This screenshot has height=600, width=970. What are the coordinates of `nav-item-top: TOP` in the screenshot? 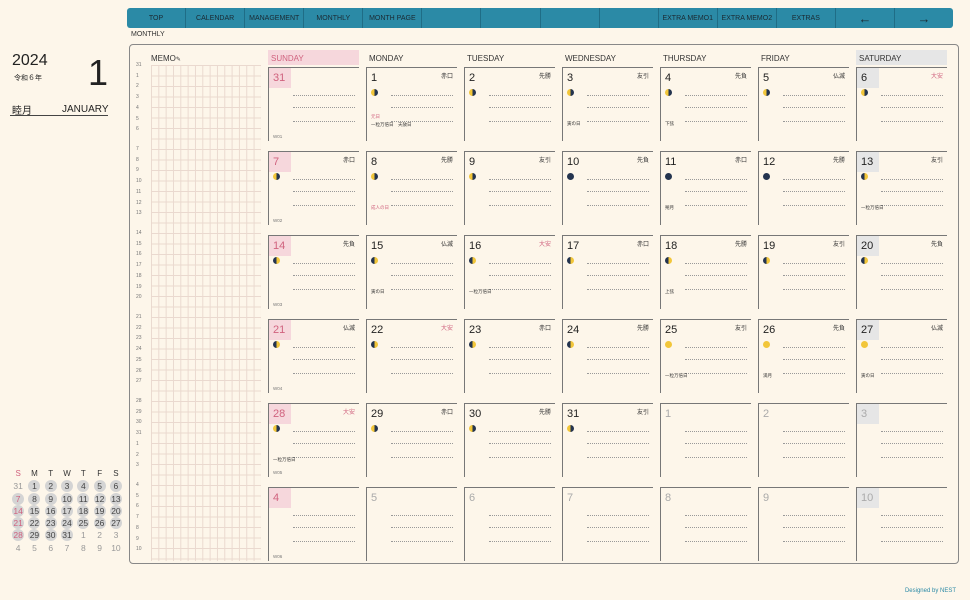 It's located at (157, 18).